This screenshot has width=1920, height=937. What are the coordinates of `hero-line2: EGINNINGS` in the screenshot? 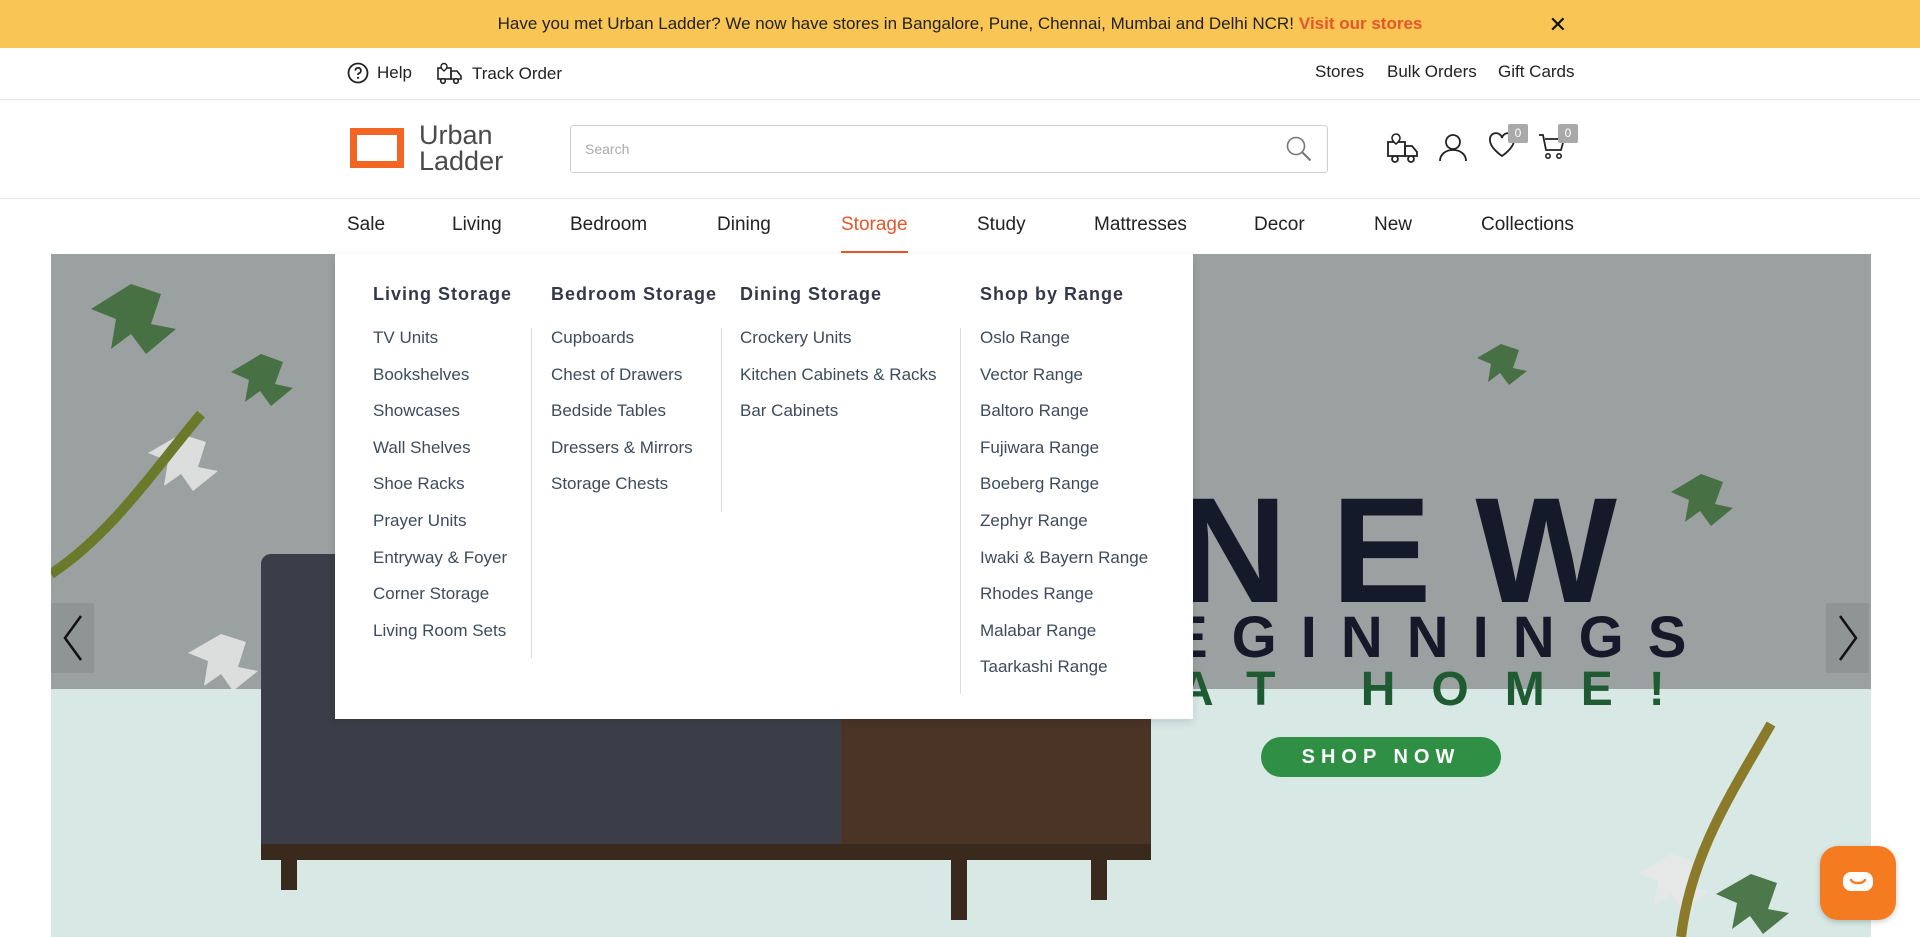 It's located at (1440, 637).